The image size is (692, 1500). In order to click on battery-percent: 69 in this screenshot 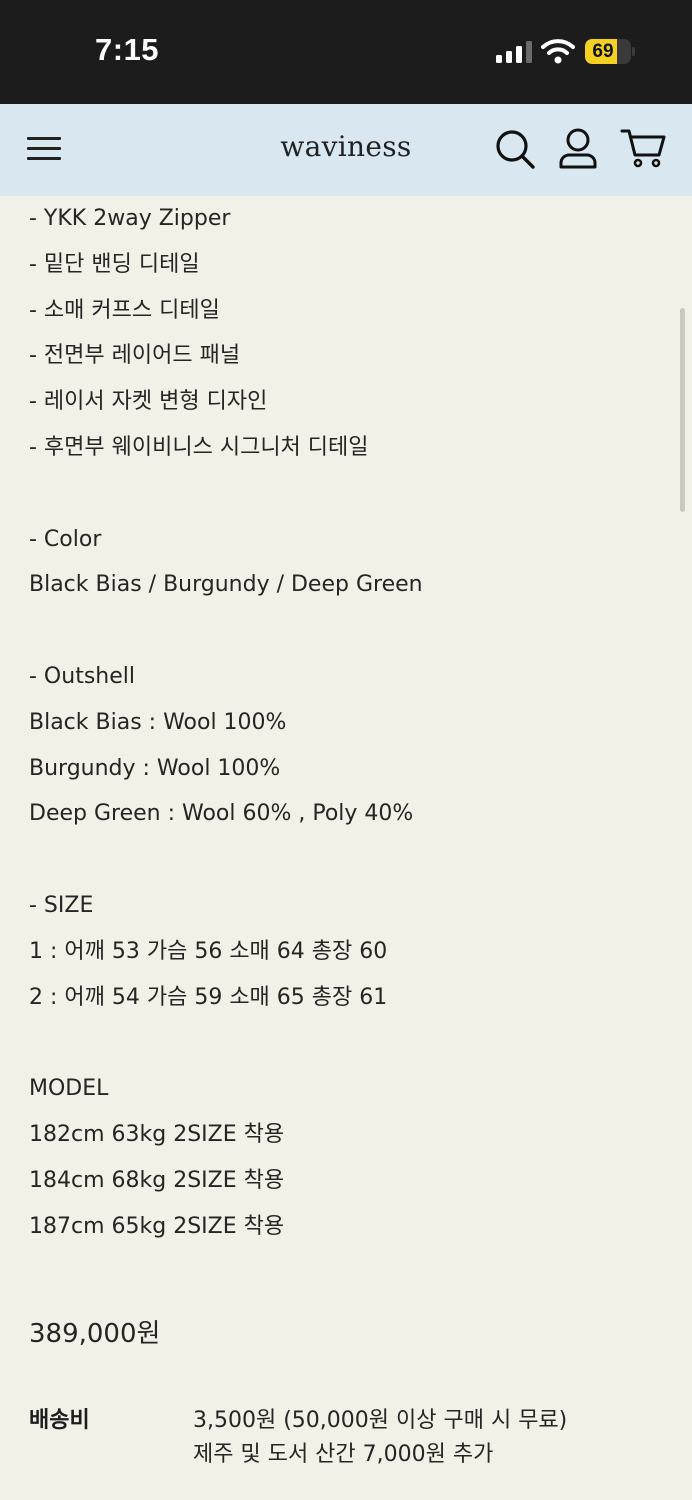, I will do `click(603, 51)`.